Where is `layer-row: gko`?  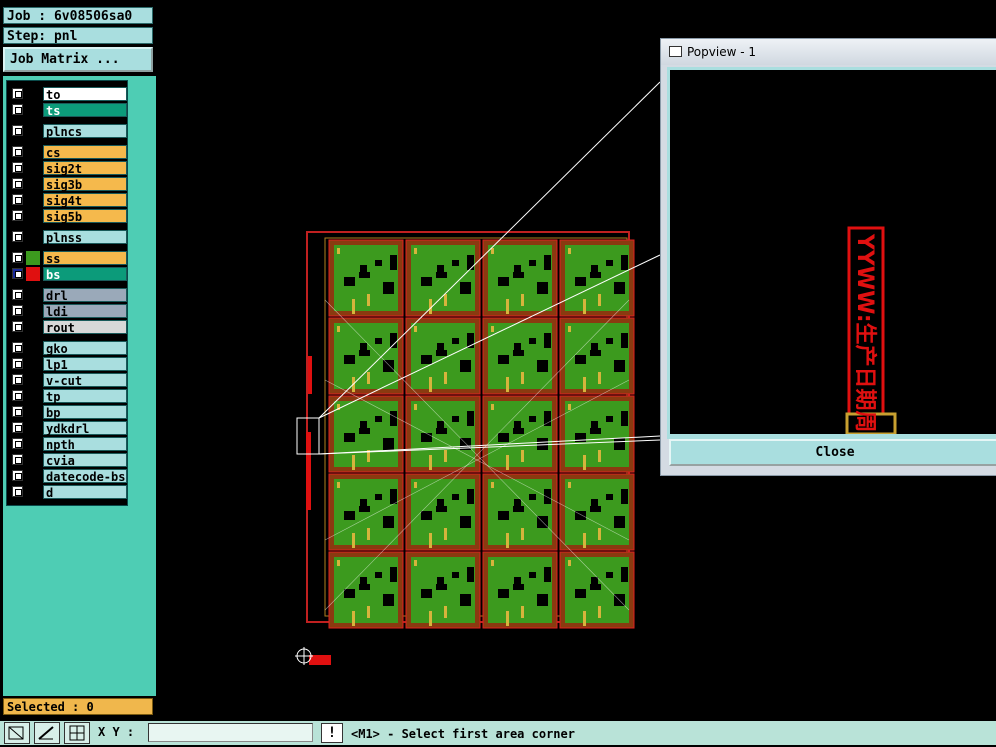
layer-row: gko is located at coordinates (68, 348).